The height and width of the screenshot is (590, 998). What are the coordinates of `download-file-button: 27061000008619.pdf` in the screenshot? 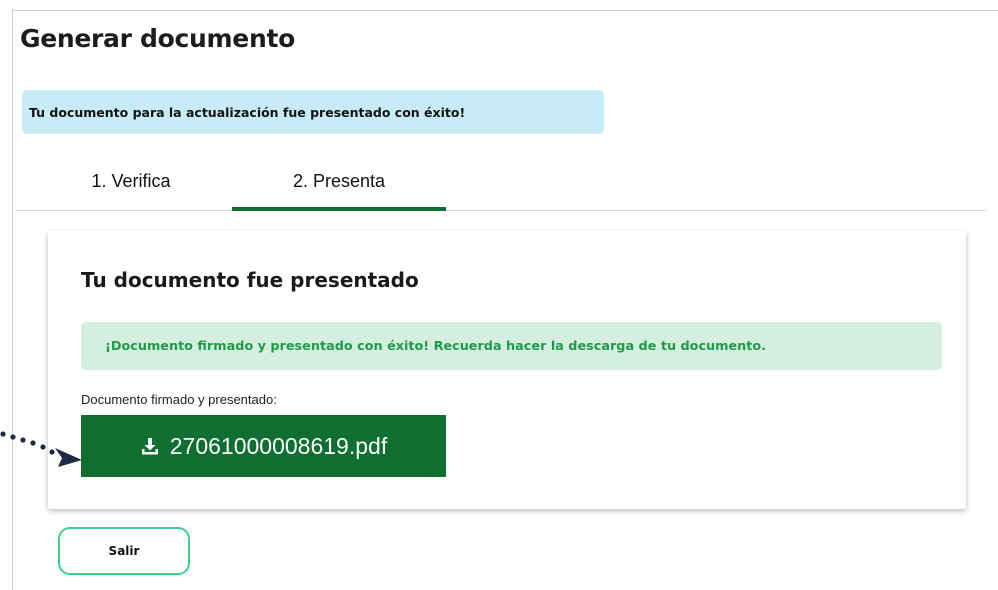 It's located at (263, 446).